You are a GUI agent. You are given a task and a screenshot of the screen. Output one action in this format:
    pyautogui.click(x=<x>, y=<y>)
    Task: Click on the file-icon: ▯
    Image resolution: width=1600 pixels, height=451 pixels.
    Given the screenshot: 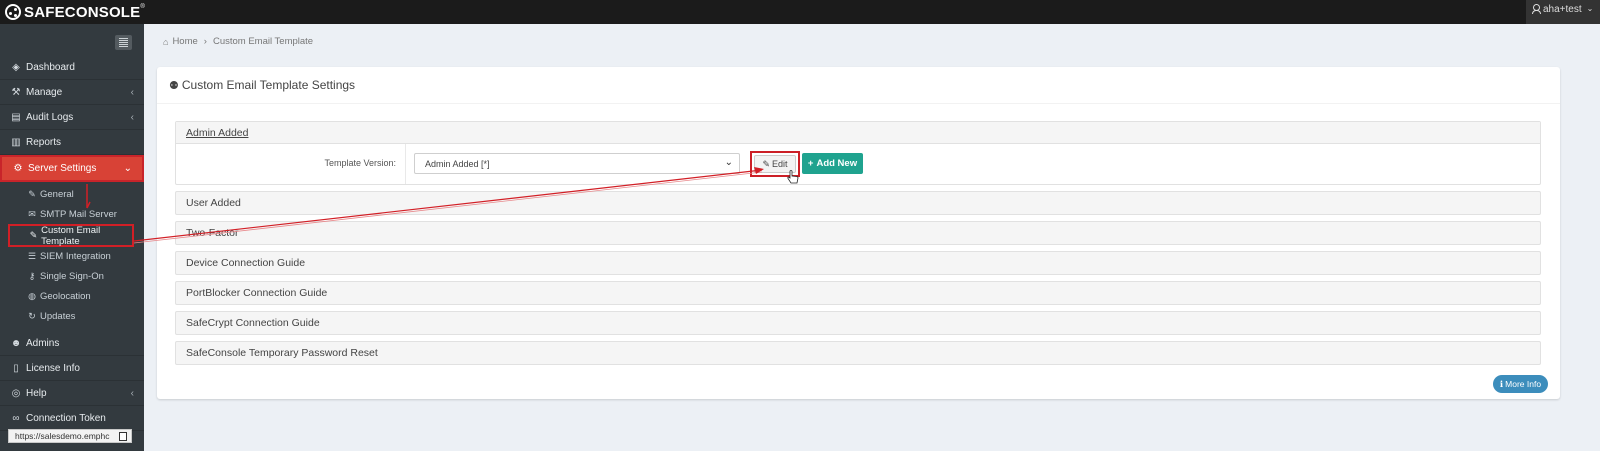 What is the action you would take?
    pyautogui.click(x=16, y=368)
    